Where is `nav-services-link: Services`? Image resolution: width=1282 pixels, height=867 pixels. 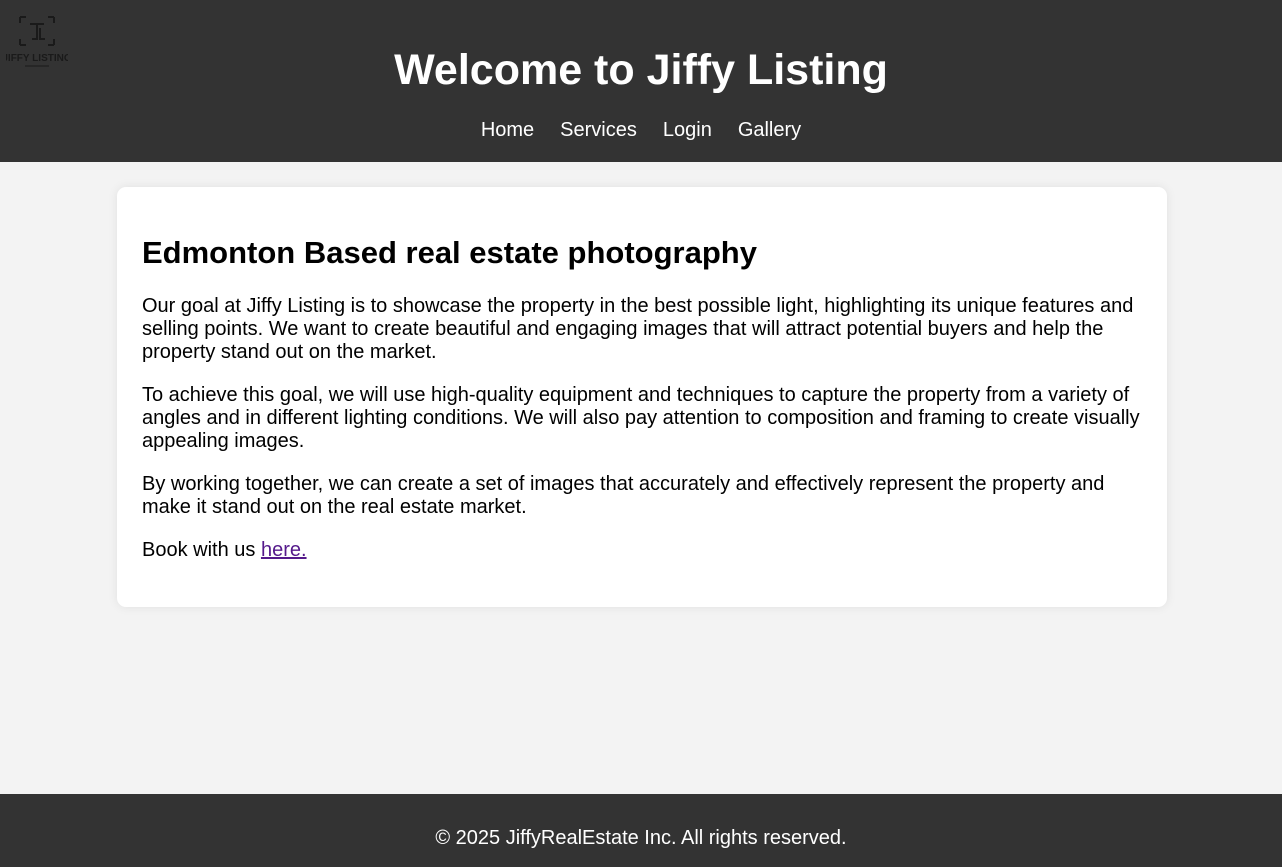
nav-services-link: Services is located at coordinates (598, 130).